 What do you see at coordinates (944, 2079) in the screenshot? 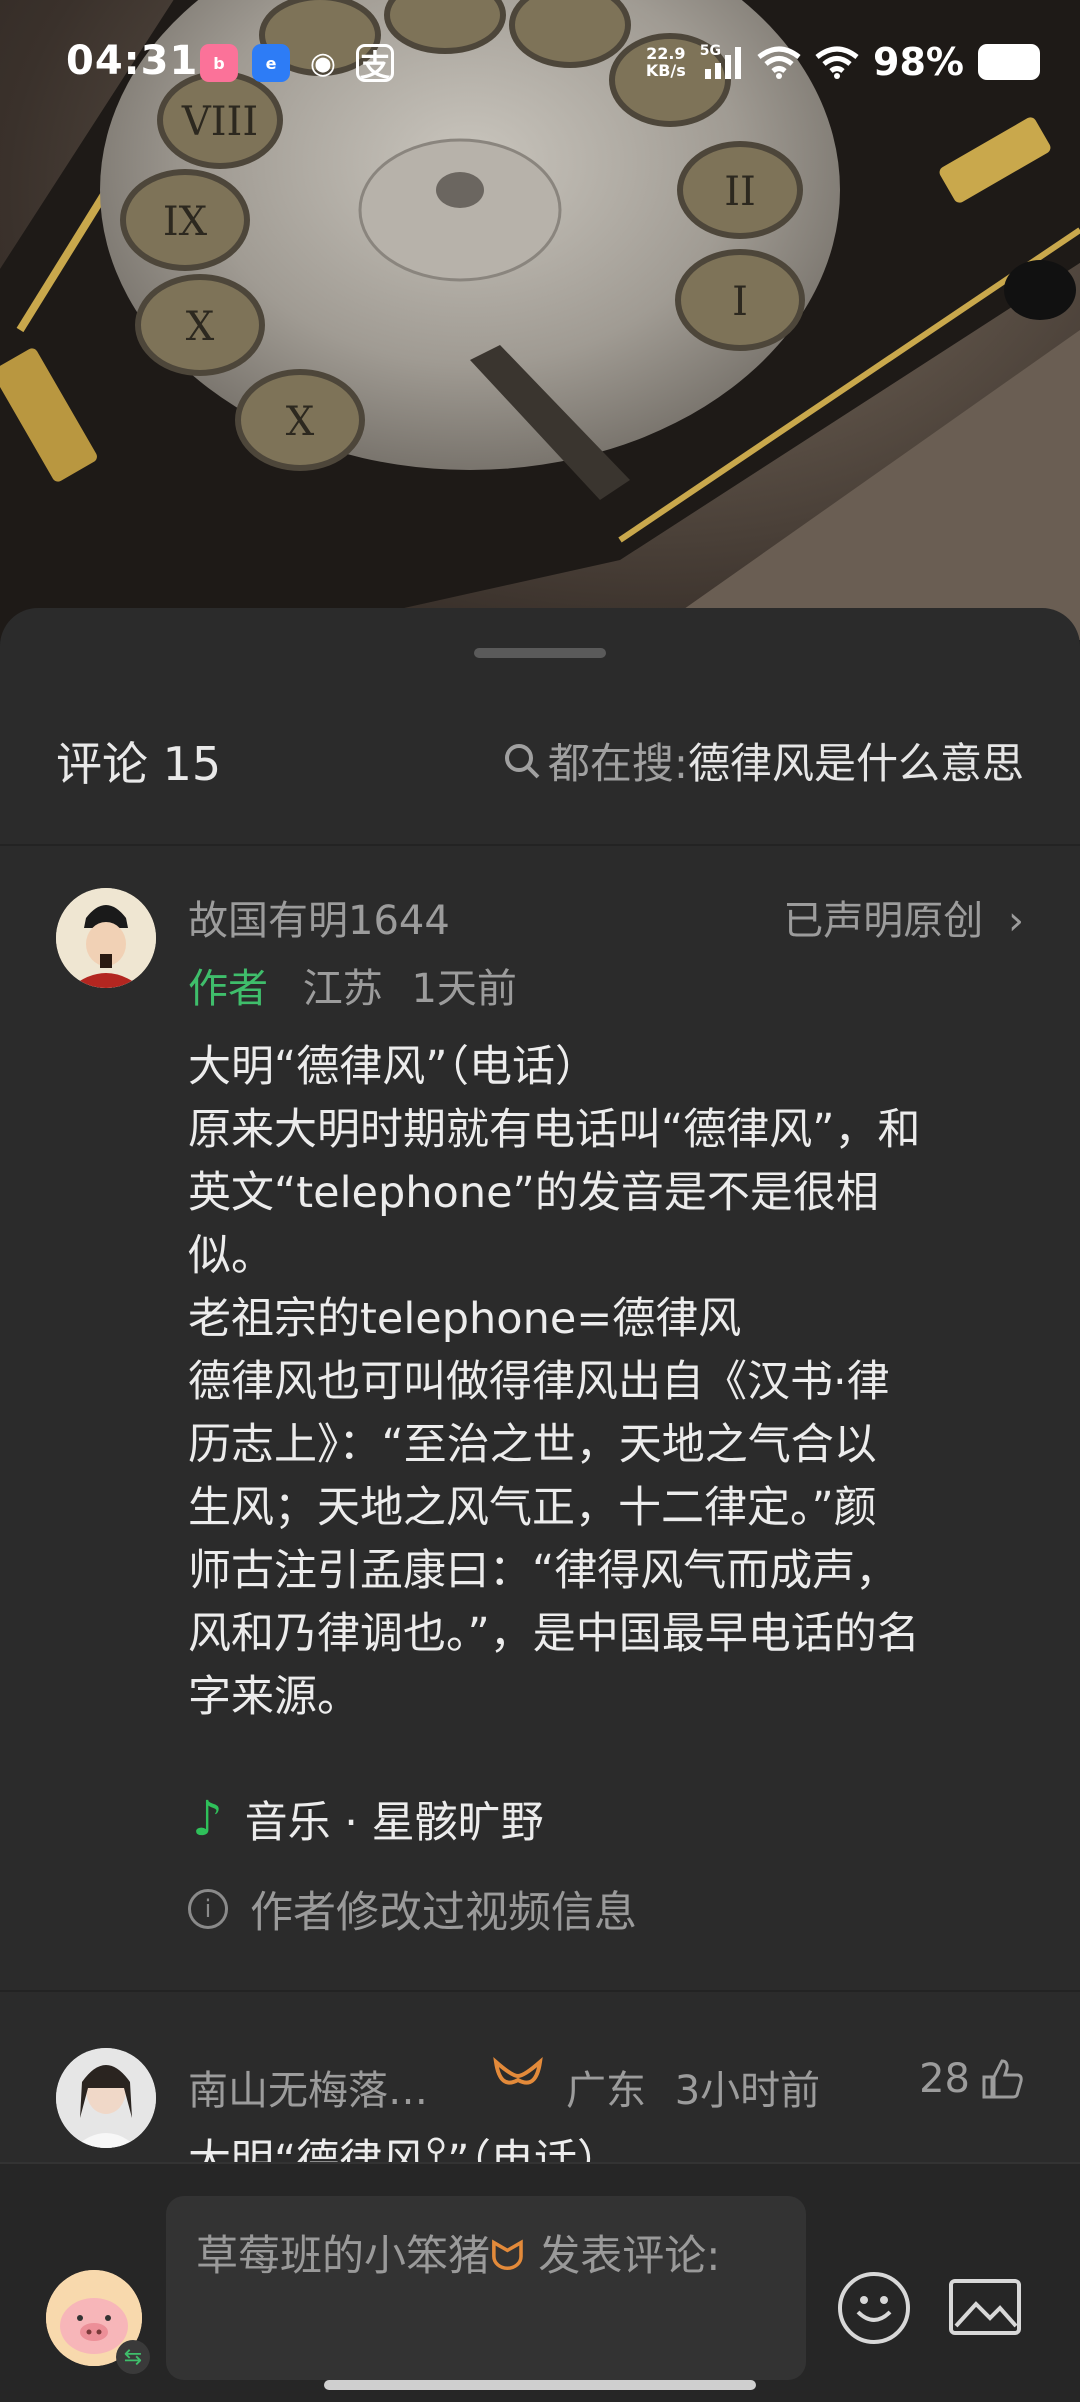
I see `like-count: 28` at bounding box center [944, 2079].